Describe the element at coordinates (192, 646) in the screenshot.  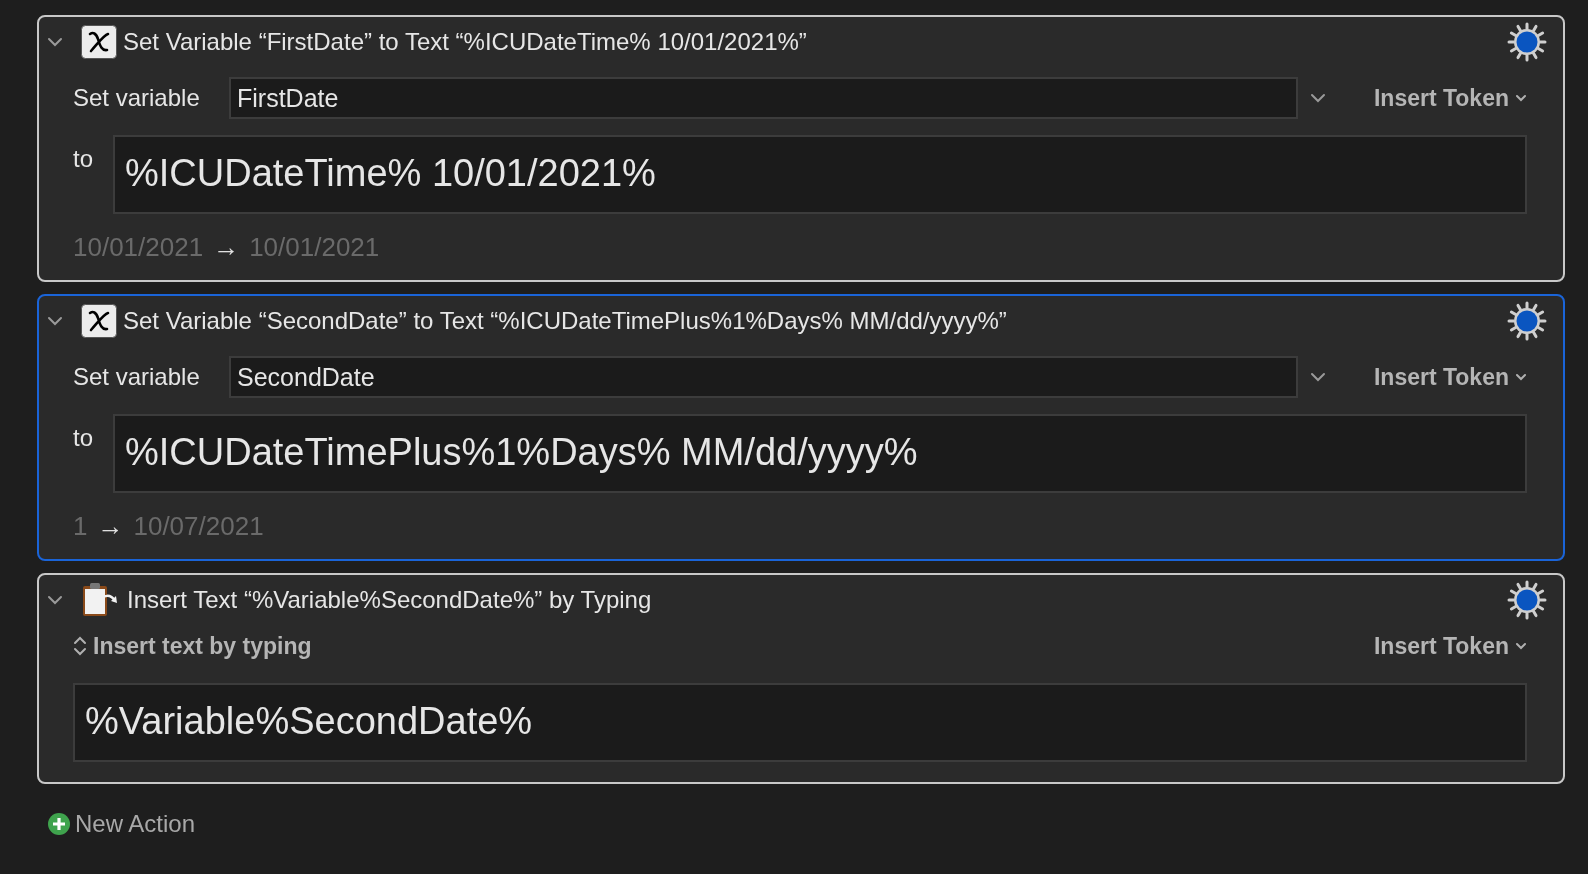
I see `mode-popup-button: Insert text by typing` at that location.